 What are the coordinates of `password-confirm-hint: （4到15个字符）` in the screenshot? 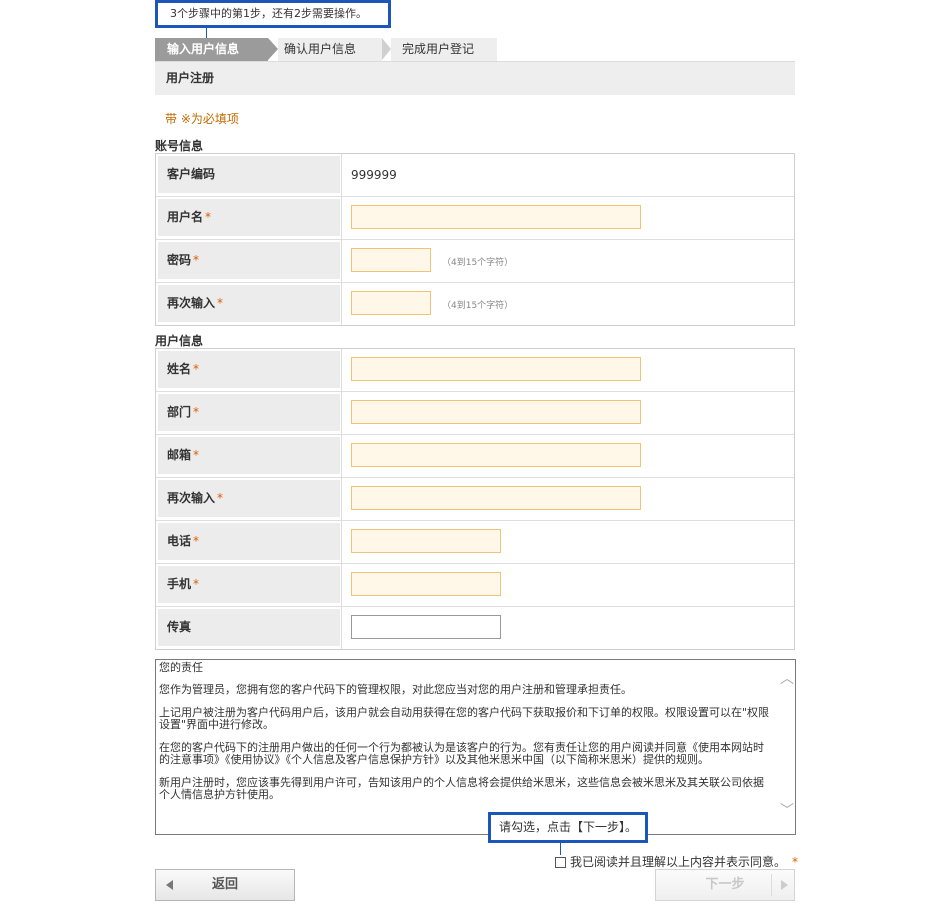 It's located at (478, 306).